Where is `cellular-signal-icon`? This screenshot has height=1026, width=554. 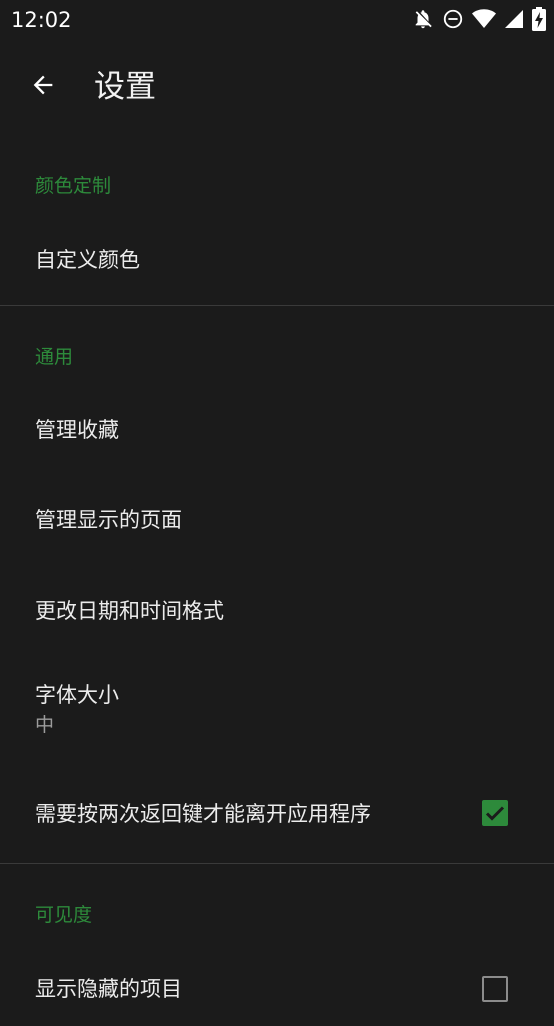
cellular-signal-icon is located at coordinates (514, 19).